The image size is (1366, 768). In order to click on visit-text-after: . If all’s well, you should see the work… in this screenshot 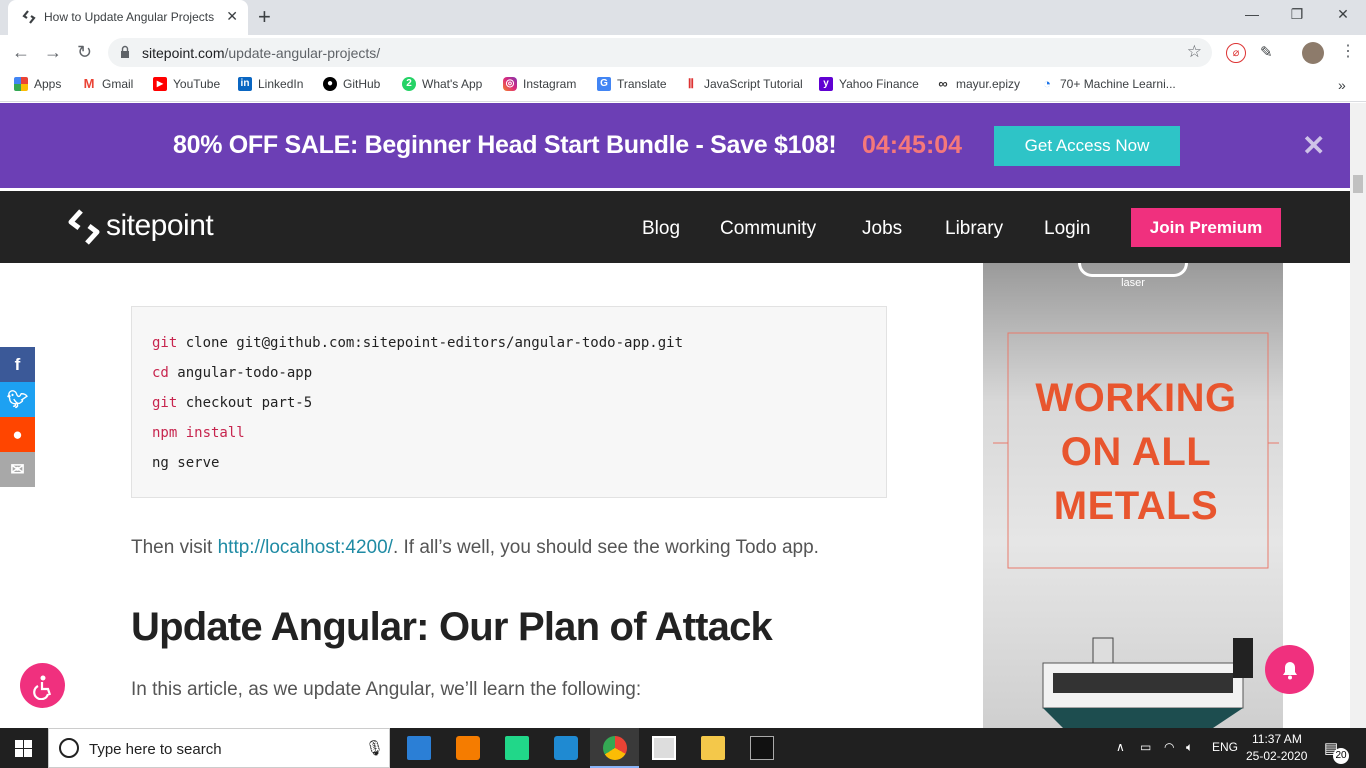, I will do `click(605, 547)`.